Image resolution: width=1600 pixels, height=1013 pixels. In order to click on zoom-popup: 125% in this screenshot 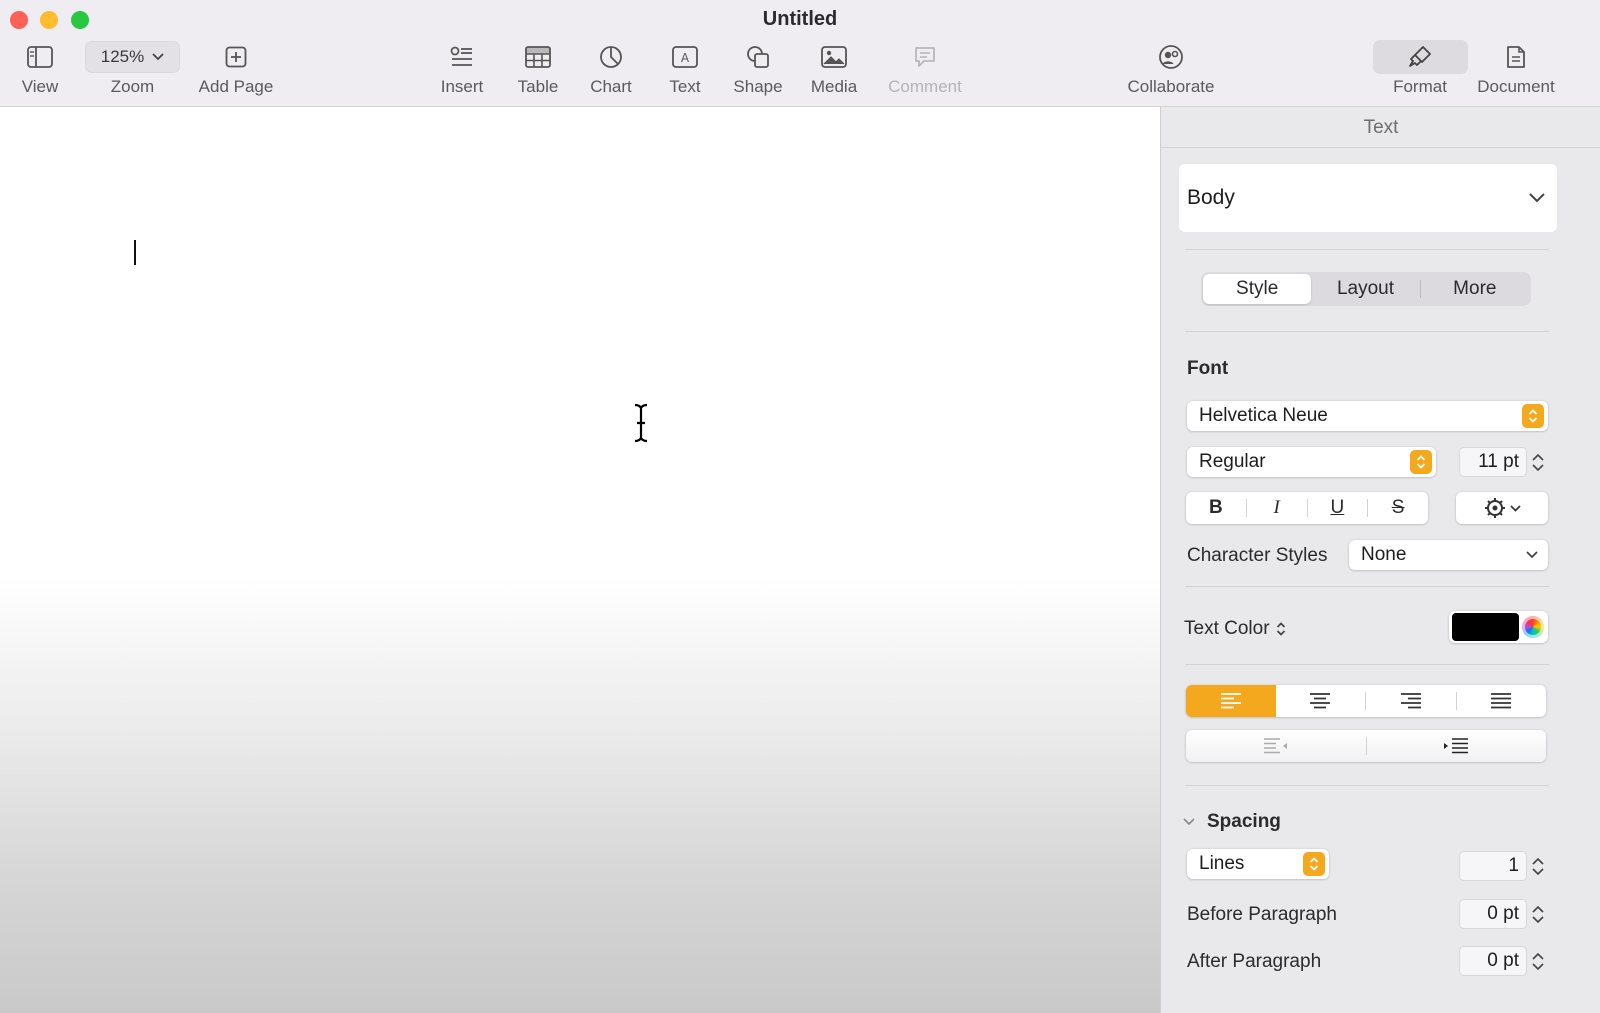, I will do `click(132, 57)`.